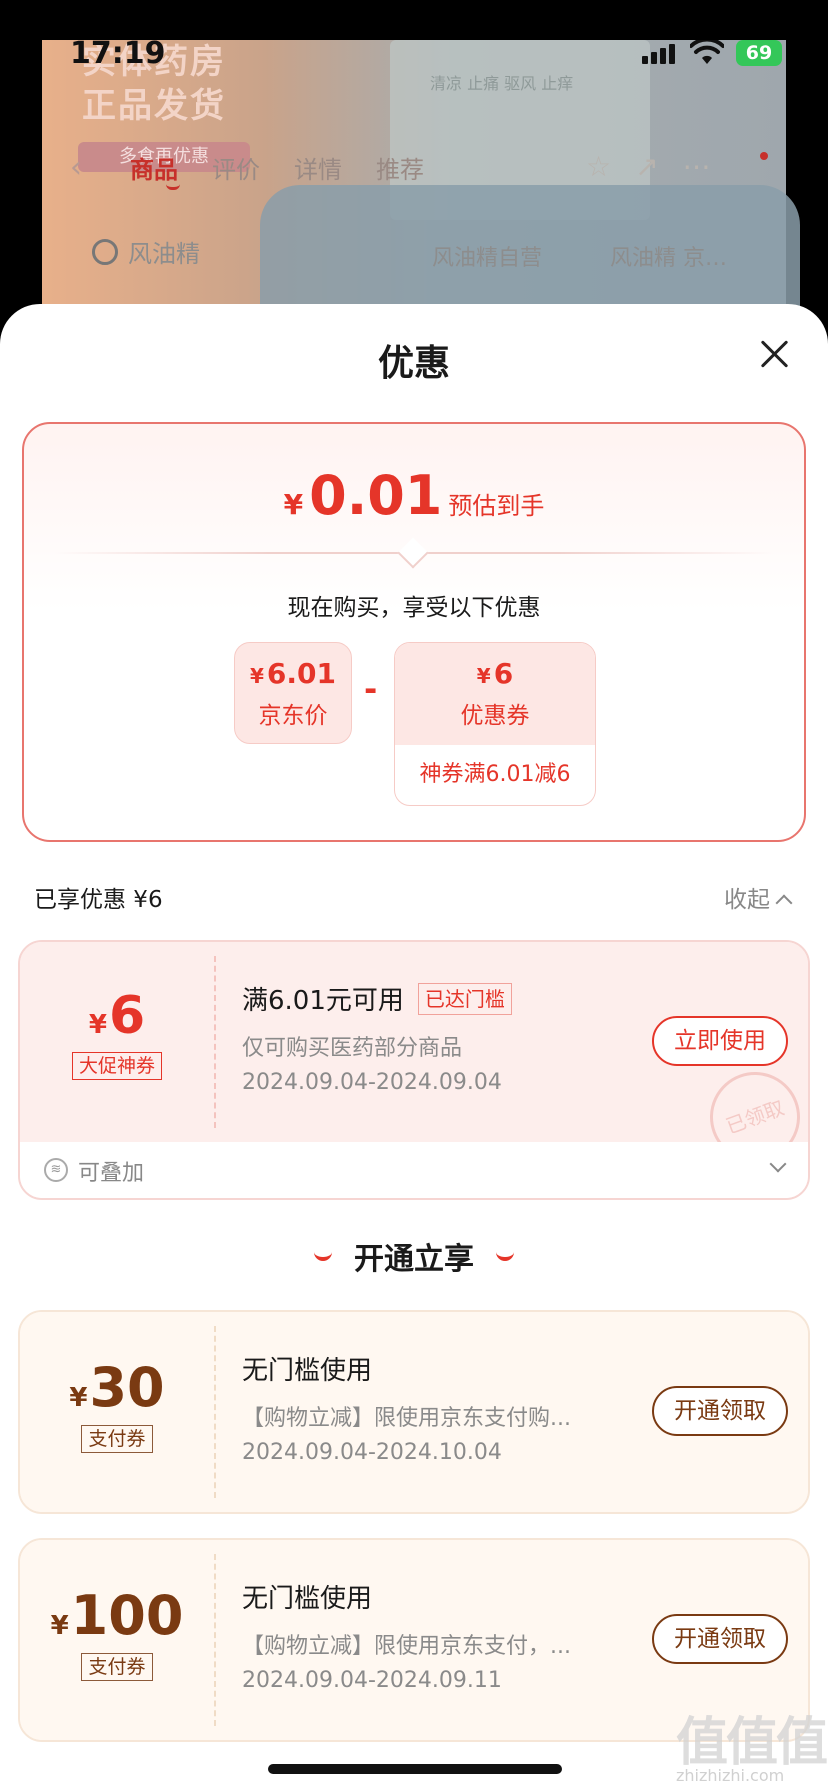 The image size is (828, 1792). Describe the element at coordinates (127, 1016) in the screenshot. I see `coupon-amount: 6` at that location.